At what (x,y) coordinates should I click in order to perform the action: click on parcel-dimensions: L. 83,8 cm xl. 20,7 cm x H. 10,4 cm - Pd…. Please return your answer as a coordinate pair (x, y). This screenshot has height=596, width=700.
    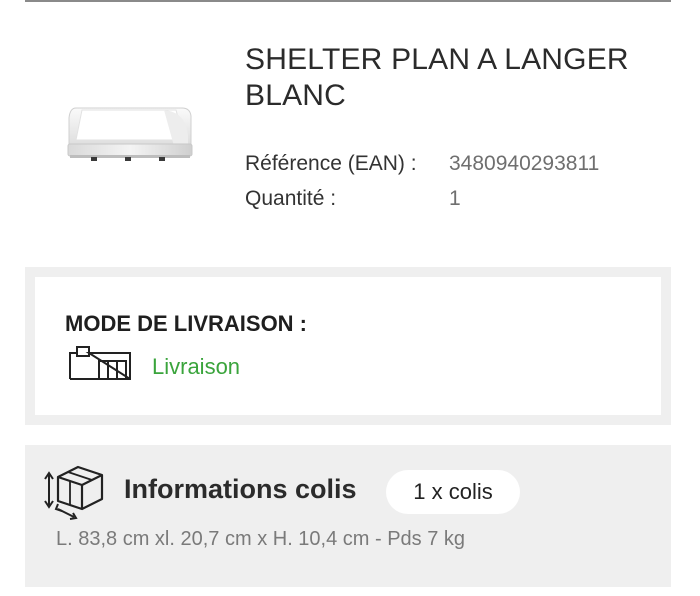
    Looking at the image, I should click on (261, 539).